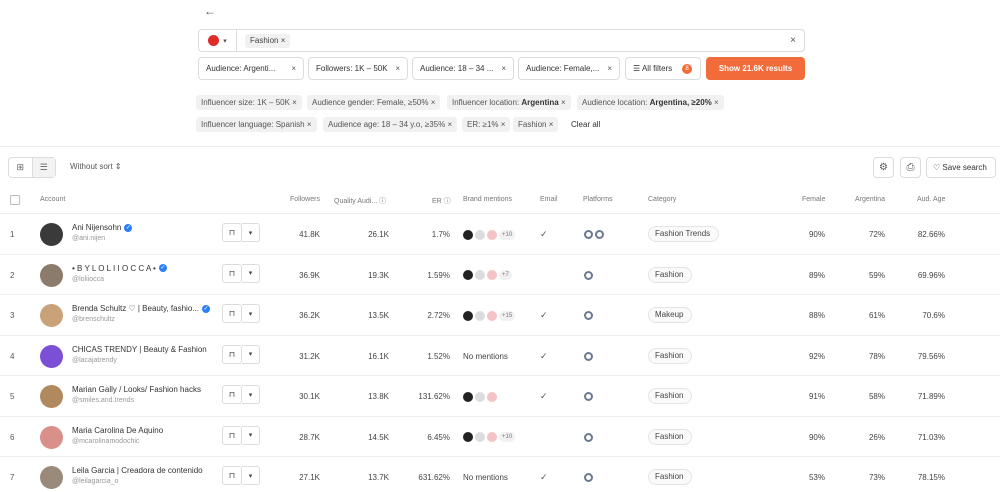 The height and width of the screenshot is (492, 1000). Describe the element at coordinates (139, 349) in the screenshot. I see `account-name: CHICAS TRENDY | Beauty & Fashion` at that location.